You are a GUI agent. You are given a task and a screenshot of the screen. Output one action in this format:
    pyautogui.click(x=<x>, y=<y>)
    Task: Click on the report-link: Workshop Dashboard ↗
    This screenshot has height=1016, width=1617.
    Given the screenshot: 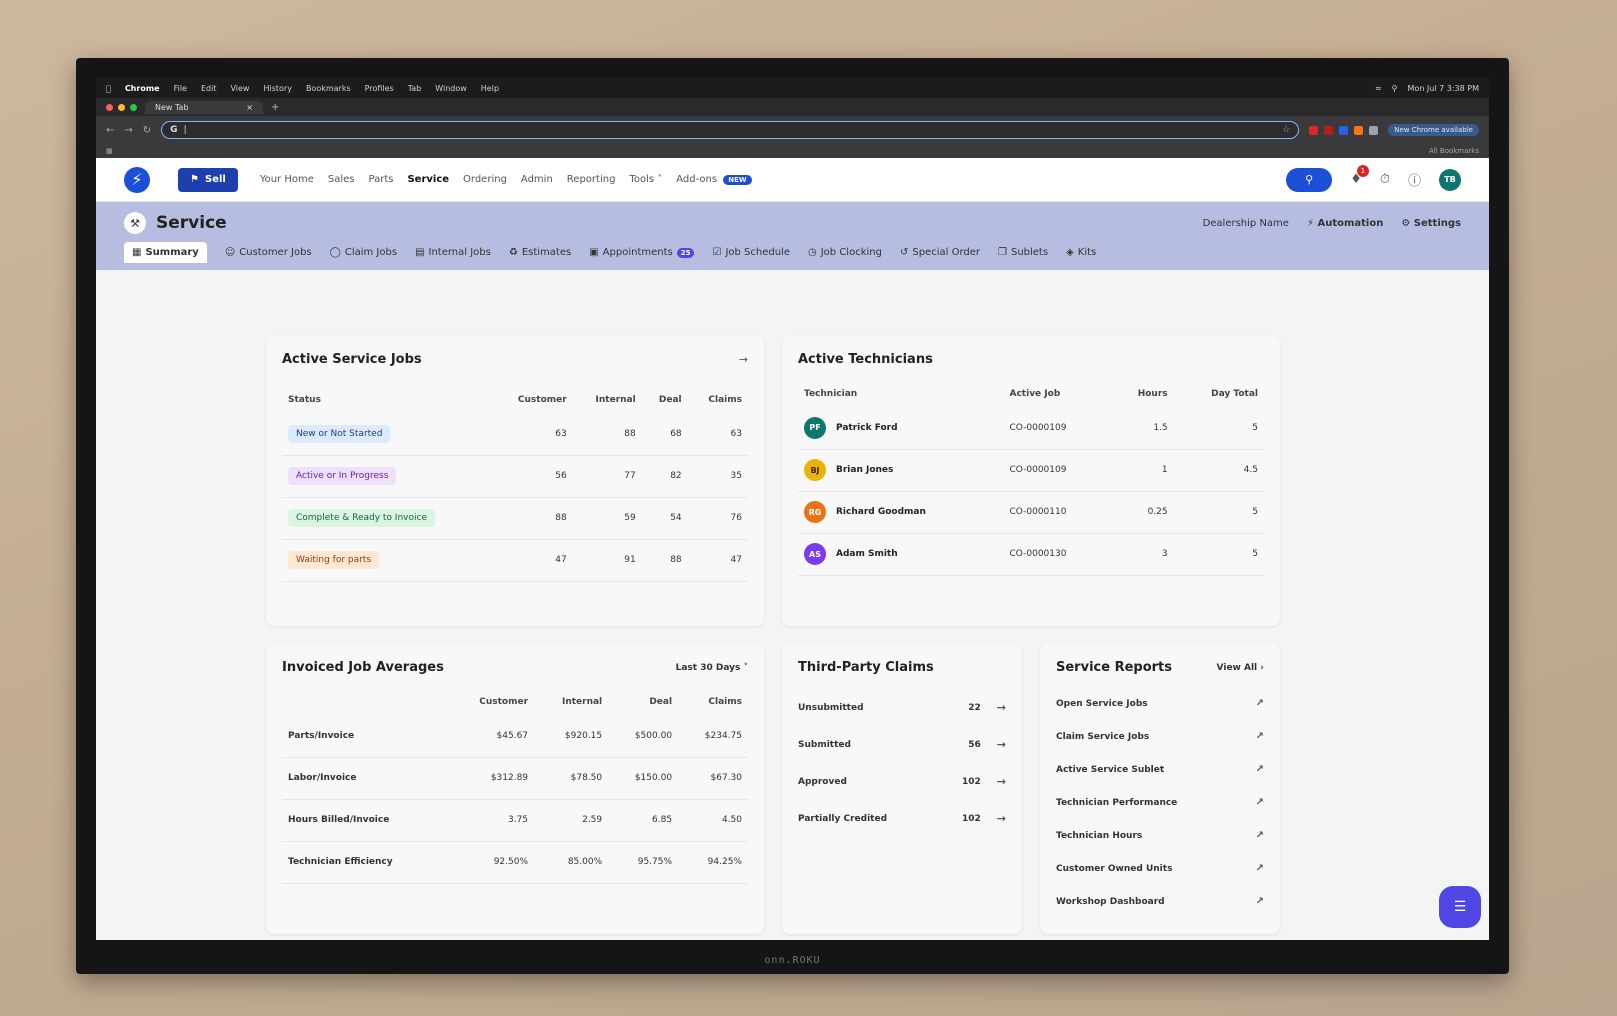 What is the action you would take?
    pyautogui.click(x=1160, y=901)
    